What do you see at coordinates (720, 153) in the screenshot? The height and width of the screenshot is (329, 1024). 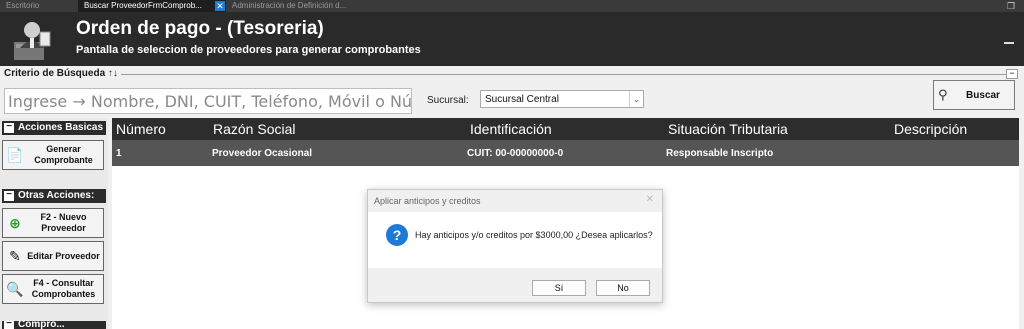 I see `cell-situacion: Responsable Inscripto` at bounding box center [720, 153].